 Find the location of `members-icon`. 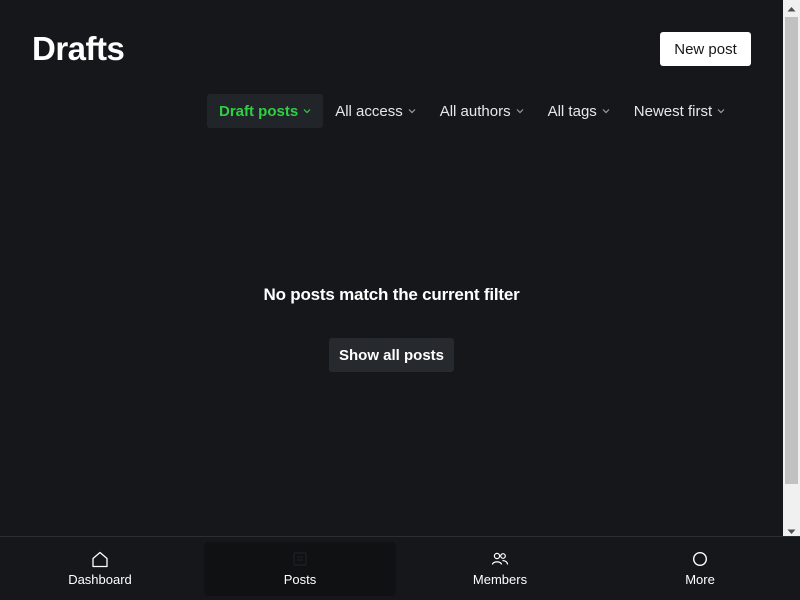

members-icon is located at coordinates (500, 559).